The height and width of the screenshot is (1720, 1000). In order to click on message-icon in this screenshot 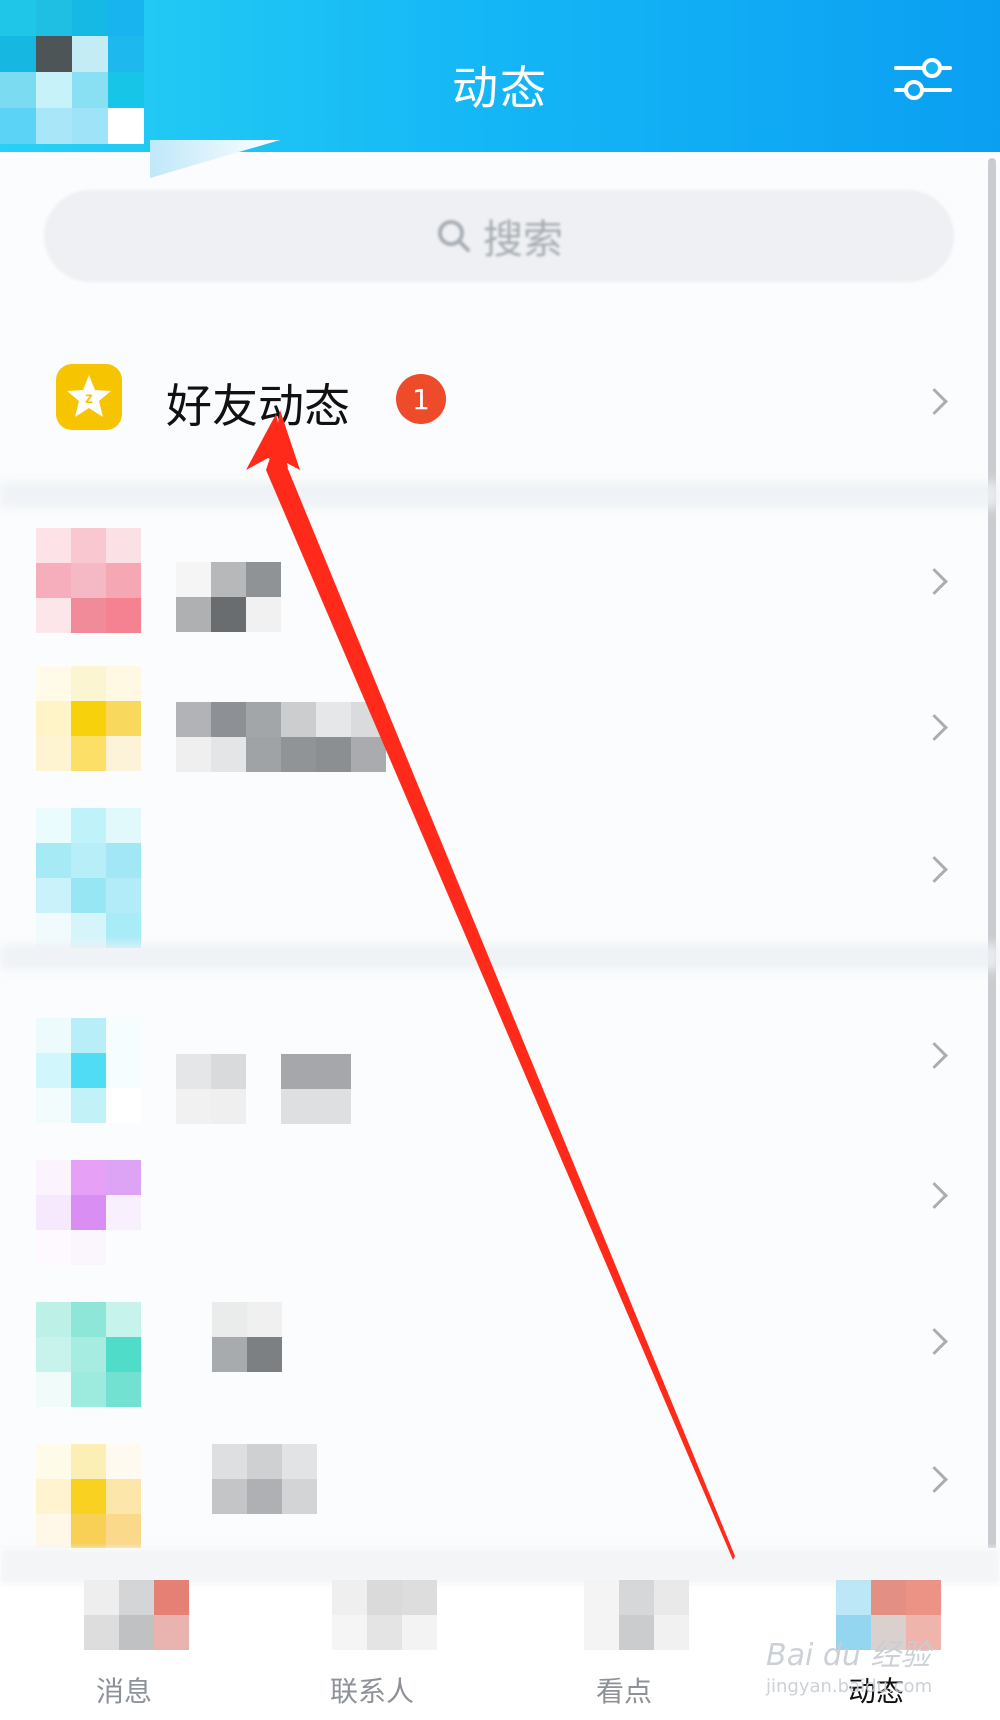, I will do `click(136, 1615)`.